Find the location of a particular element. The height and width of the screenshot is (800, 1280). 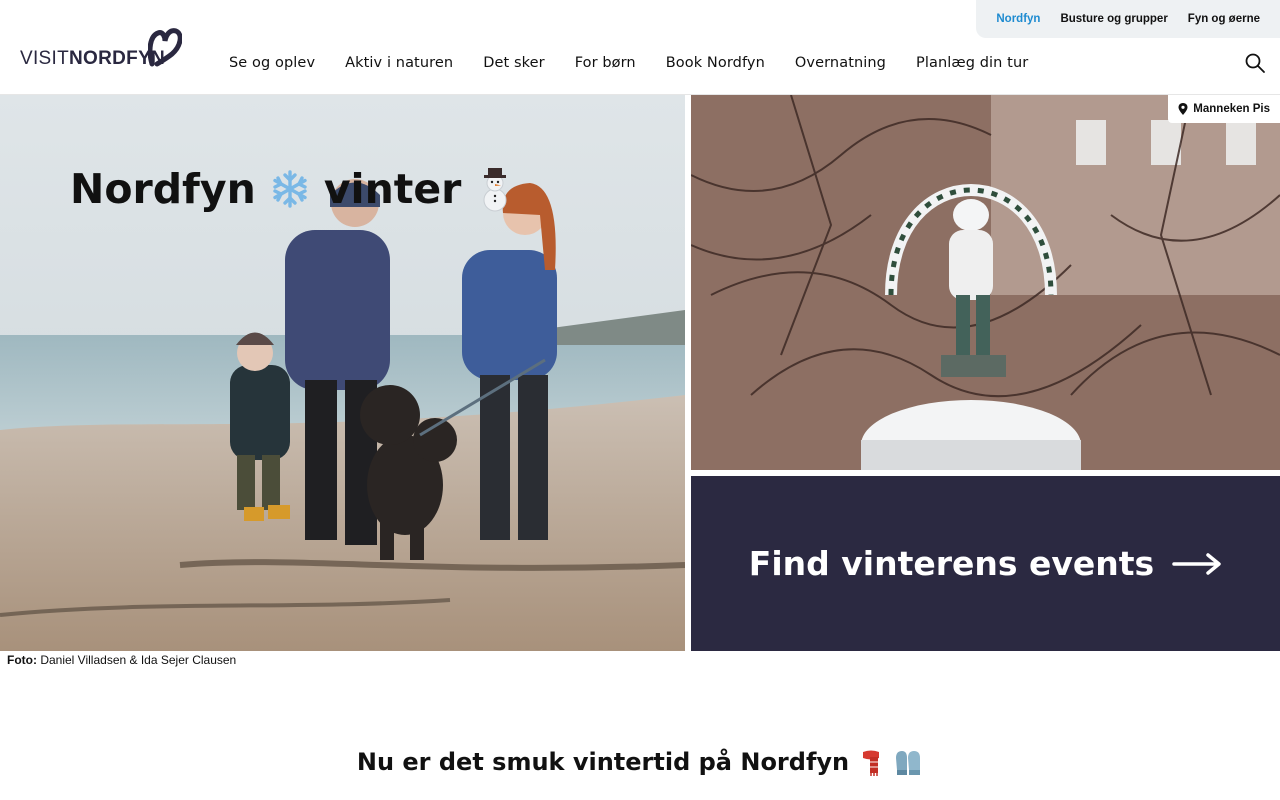

top-utility-nav: Nordfyn Busture og grupper Fyn og øerne is located at coordinates (1128, 19).